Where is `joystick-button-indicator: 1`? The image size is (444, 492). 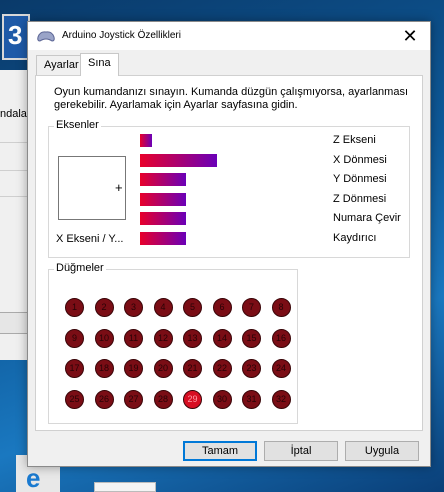 joystick-button-indicator: 1 is located at coordinates (74, 307).